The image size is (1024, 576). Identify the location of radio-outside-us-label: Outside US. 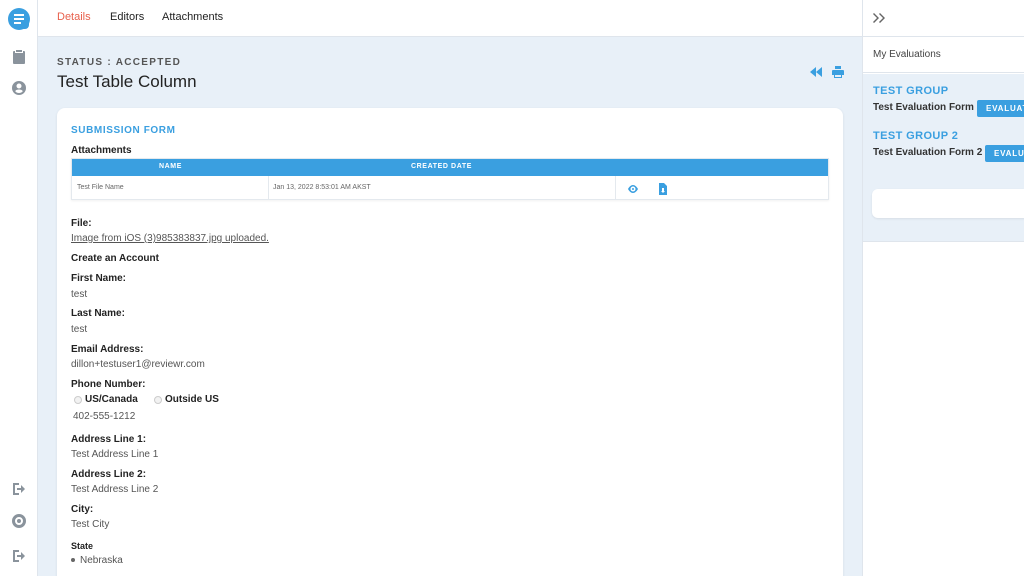
(192, 399).